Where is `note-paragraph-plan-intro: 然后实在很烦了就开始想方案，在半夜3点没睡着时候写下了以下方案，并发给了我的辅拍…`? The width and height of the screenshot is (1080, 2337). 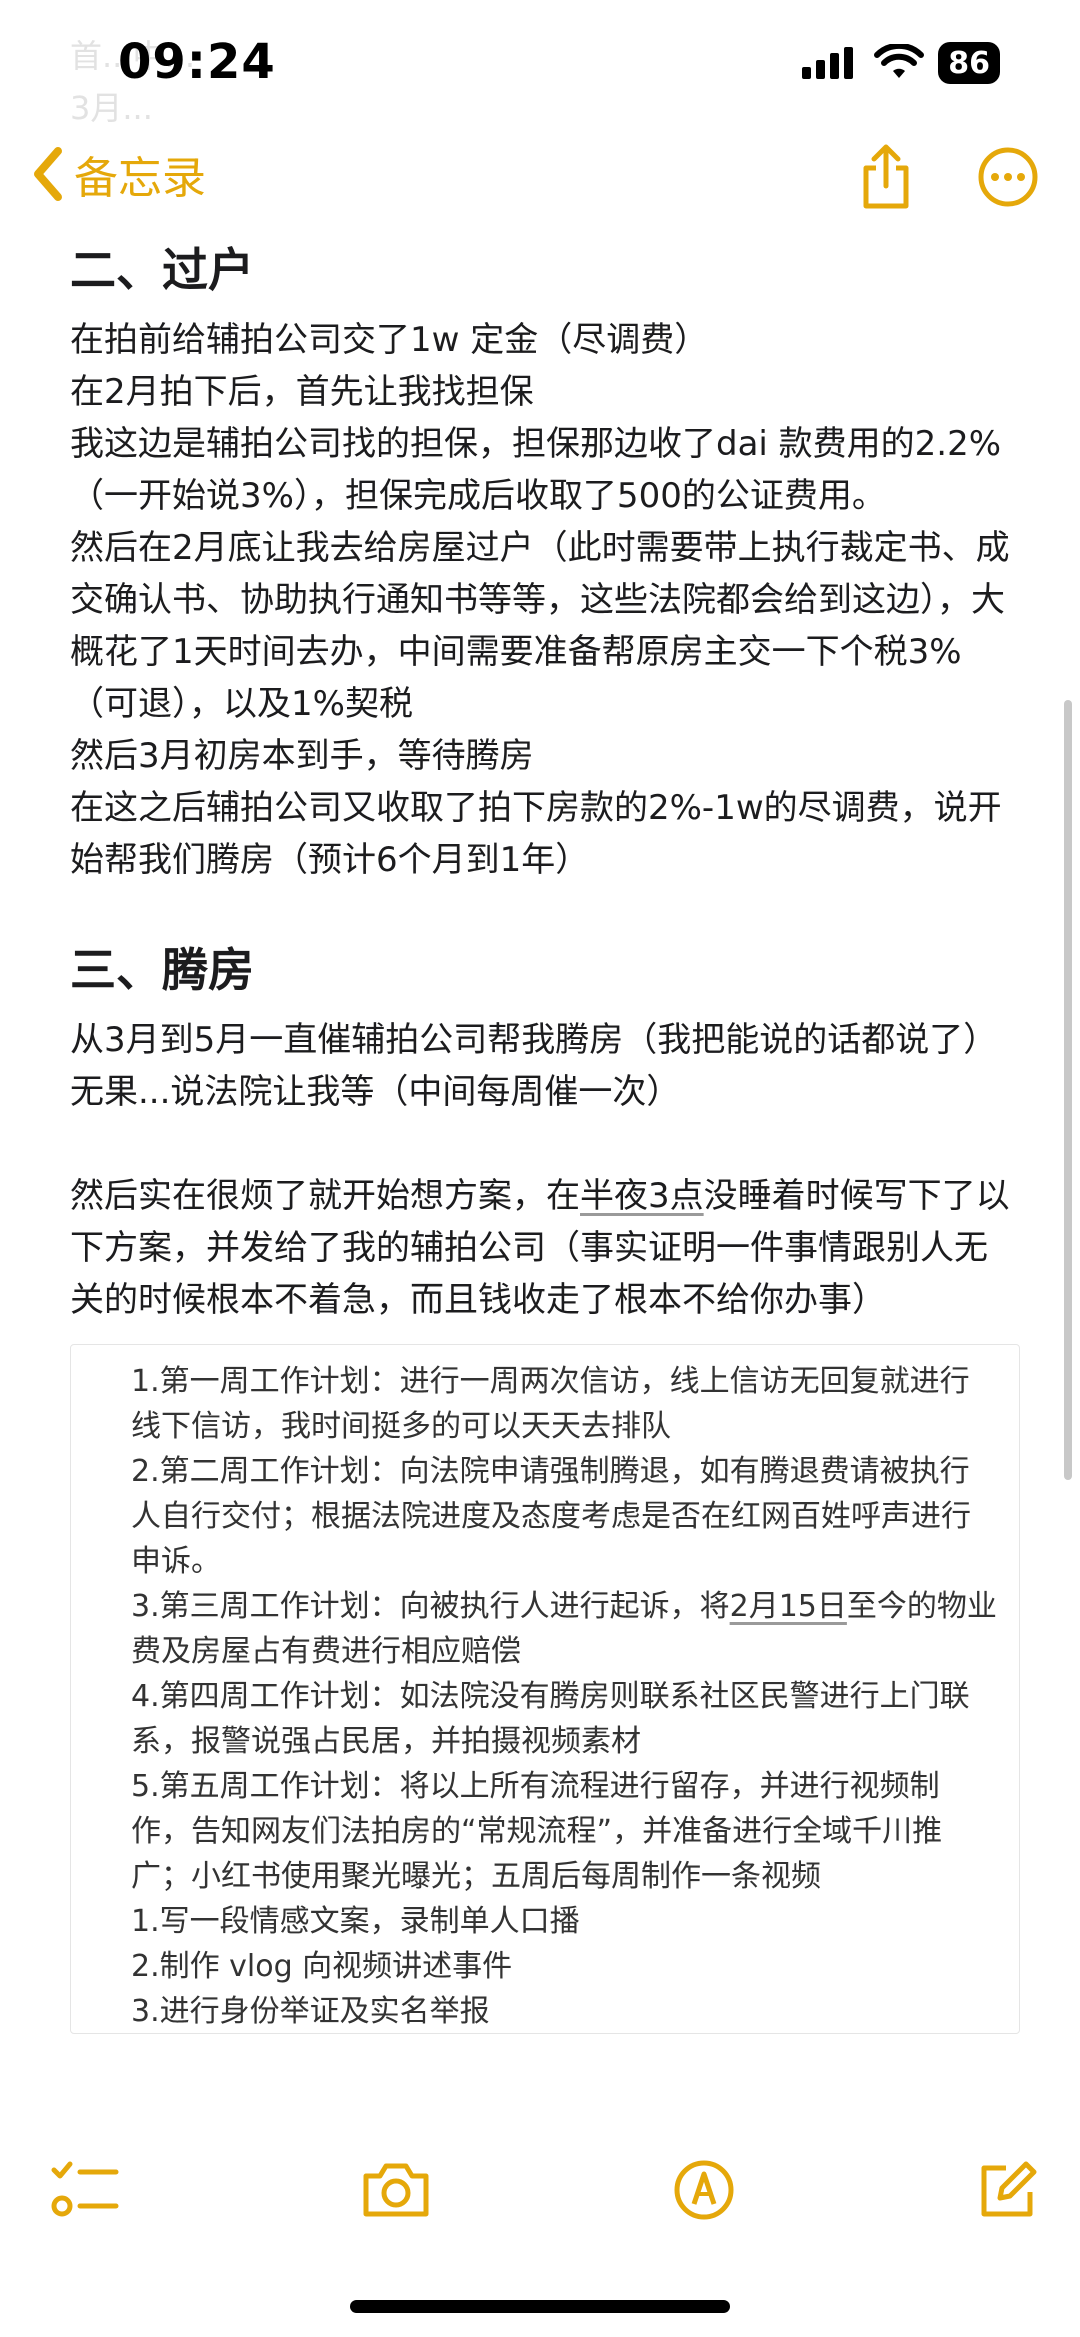
note-paragraph-plan-intro: 然后实在很烦了就开始想方案，在半夜3点没睡着时候写下了以下方案，并发给了我的辅拍… is located at coordinates (540, 1248).